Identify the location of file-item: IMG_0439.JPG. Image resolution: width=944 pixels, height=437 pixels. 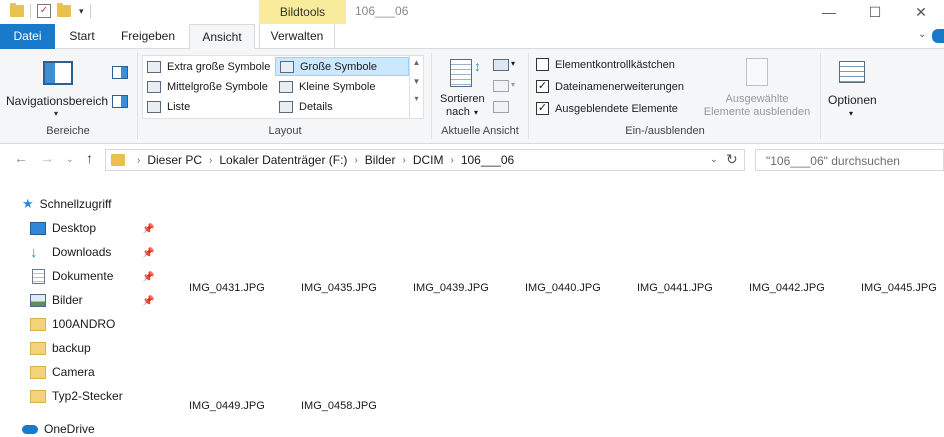
(451, 288).